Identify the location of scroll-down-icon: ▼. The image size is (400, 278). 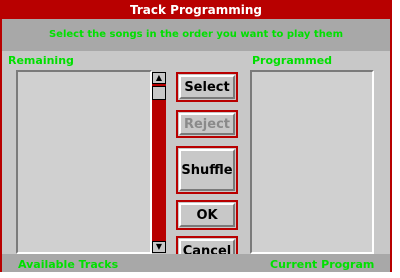
(159, 247).